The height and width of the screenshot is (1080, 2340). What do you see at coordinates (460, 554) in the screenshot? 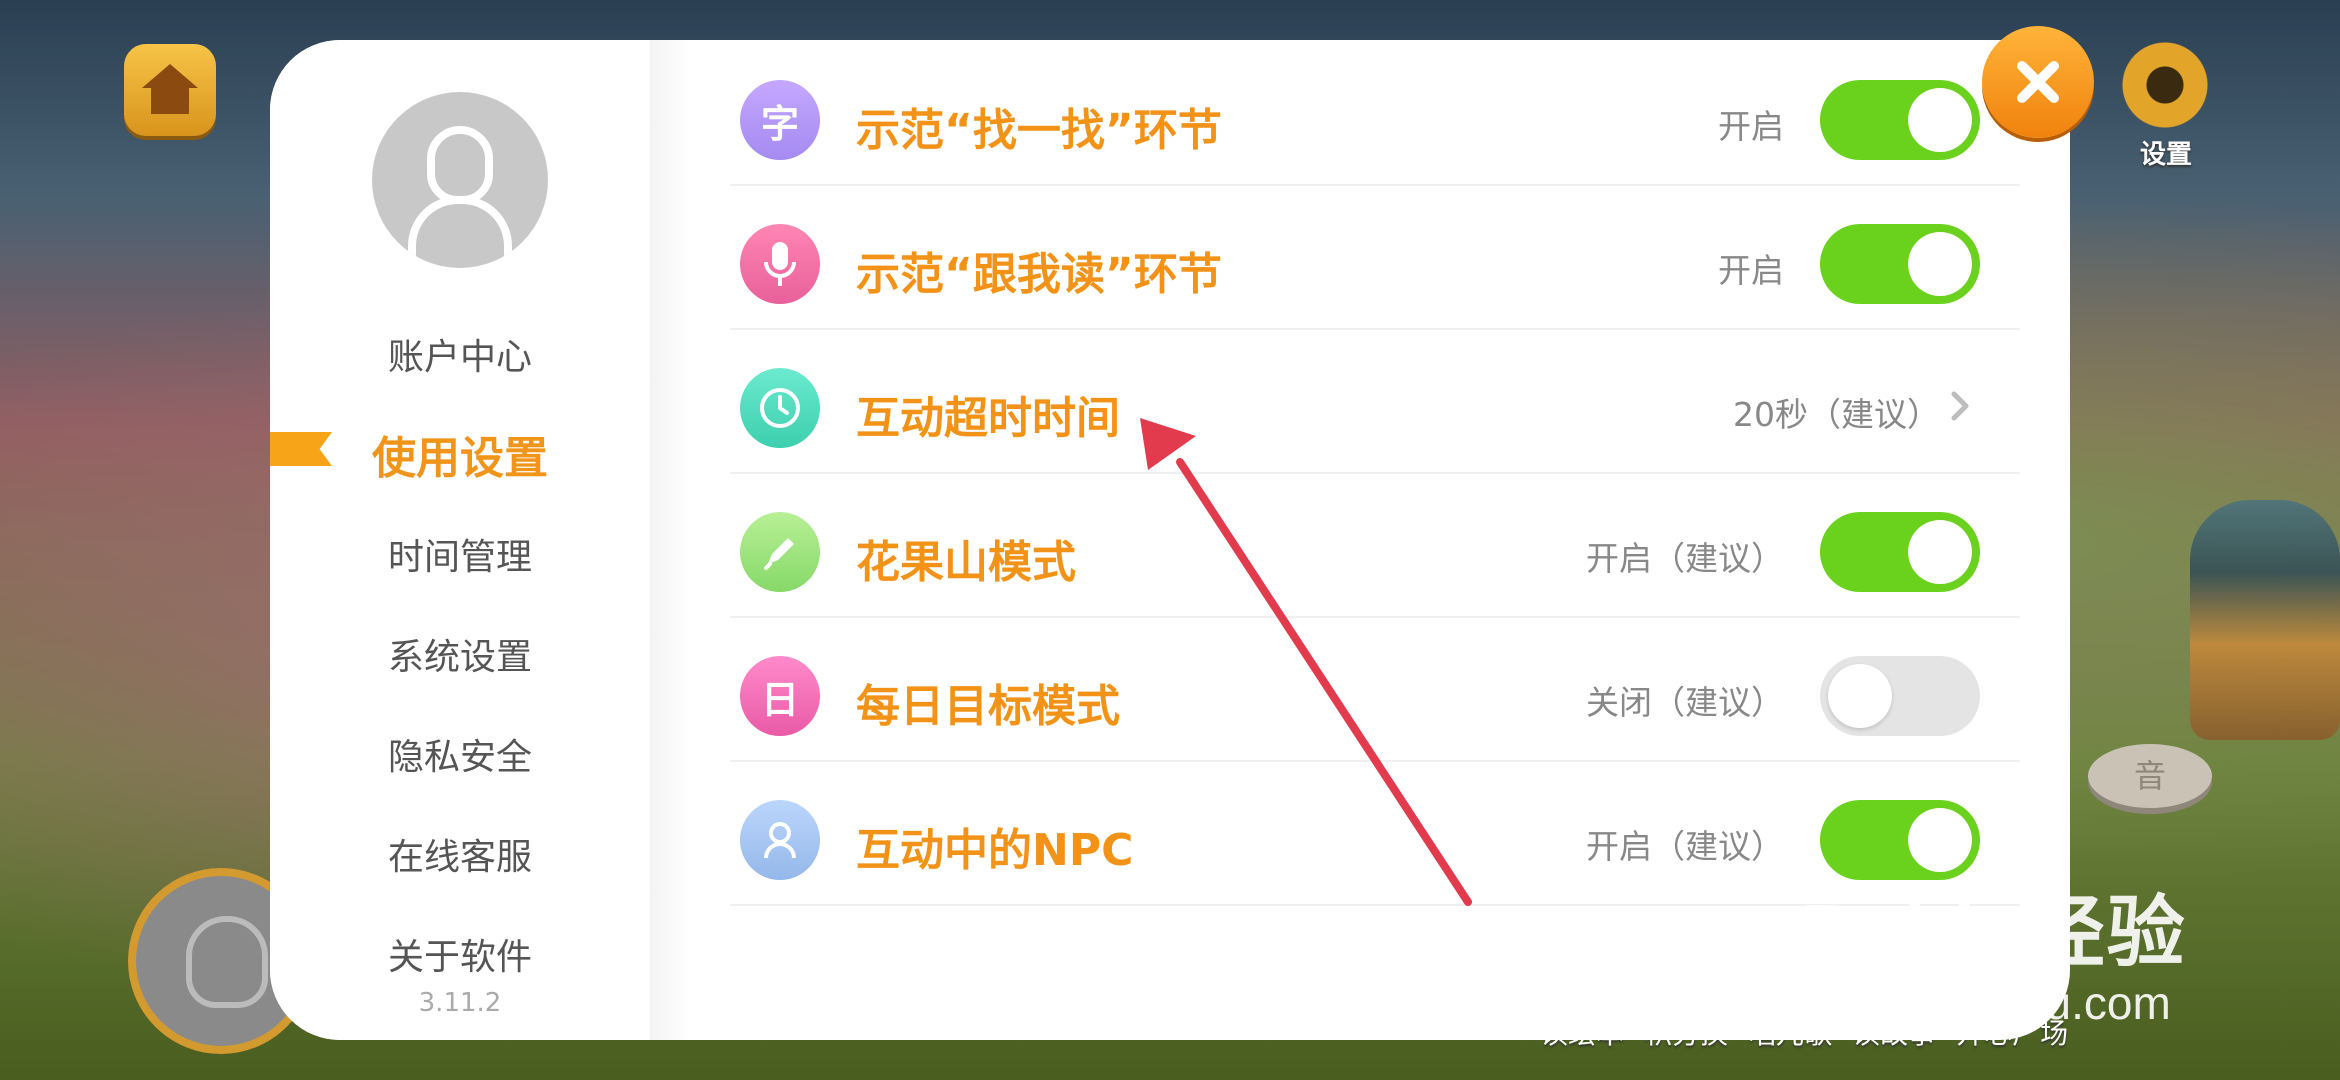
I see `sidebar-item-time-management: 时间管理` at bounding box center [460, 554].